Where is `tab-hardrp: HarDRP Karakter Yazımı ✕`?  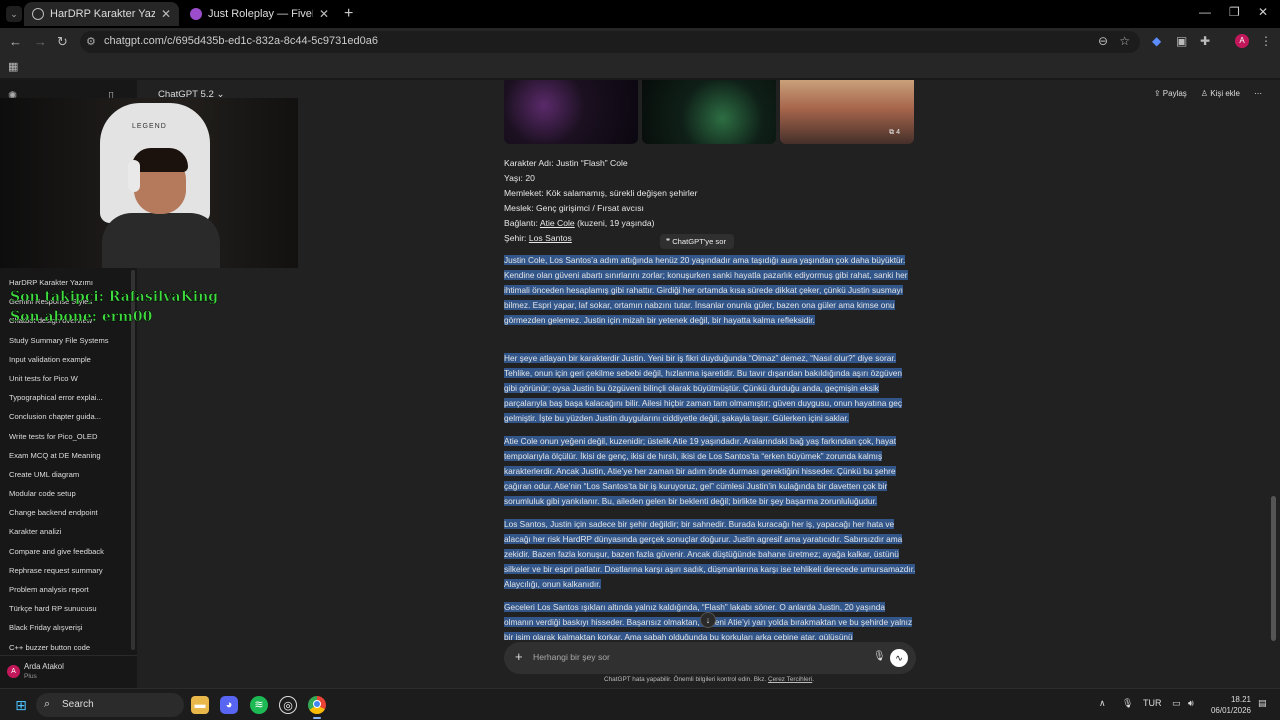
tab-hardrp: HarDRP Karakter Yazımı ✕ is located at coordinates (101, 14).